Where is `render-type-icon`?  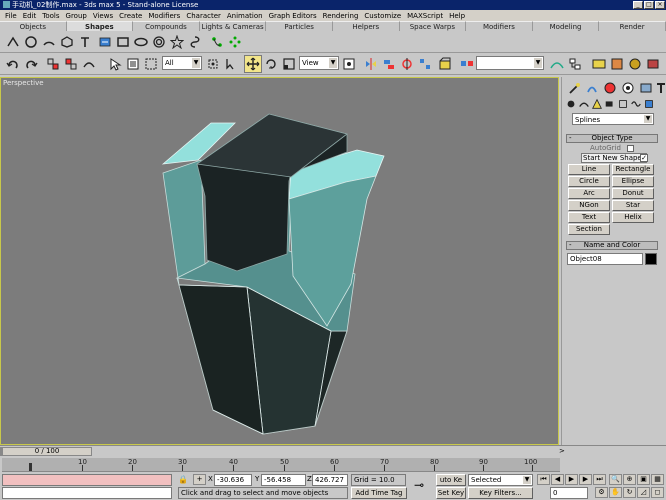 render-type-icon is located at coordinates (635, 64).